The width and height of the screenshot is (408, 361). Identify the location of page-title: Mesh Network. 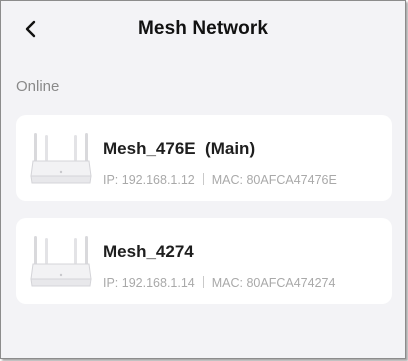
(202, 28).